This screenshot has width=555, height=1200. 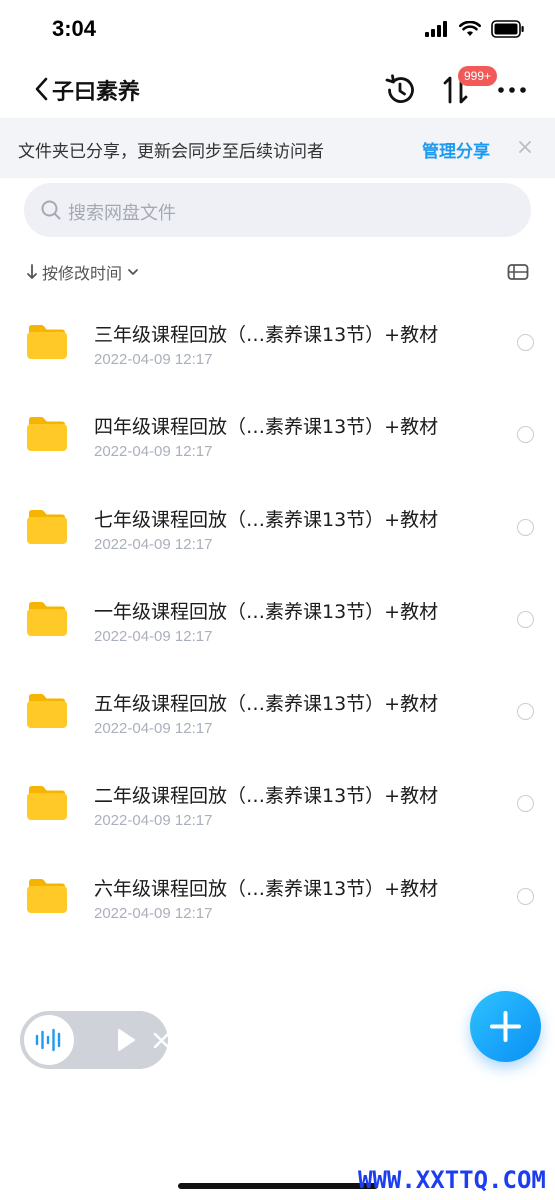 I want to click on floating-audio-player, so click(x=95, y=1040).